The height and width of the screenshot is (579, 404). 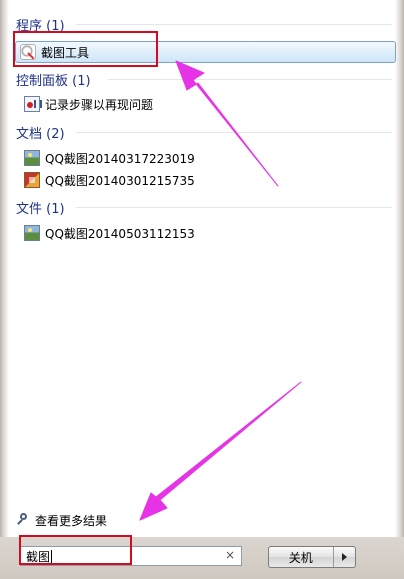 What do you see at coordinates (99, 104) in the screenshot?
I see `result-item-label: 记录步骤以再现问题` at bounding box center [99, 104].